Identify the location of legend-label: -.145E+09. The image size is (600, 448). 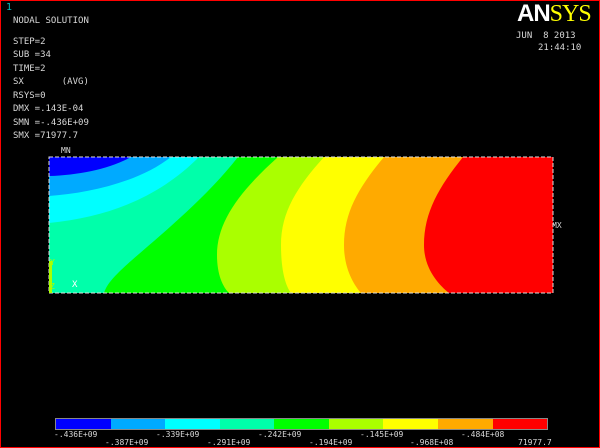
(382, 434).